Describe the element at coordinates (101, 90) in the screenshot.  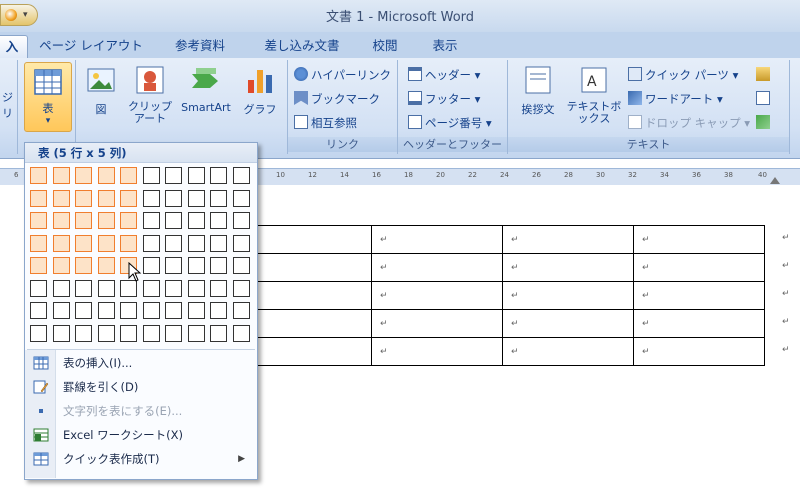
I see `picture-button: 図` at that location.